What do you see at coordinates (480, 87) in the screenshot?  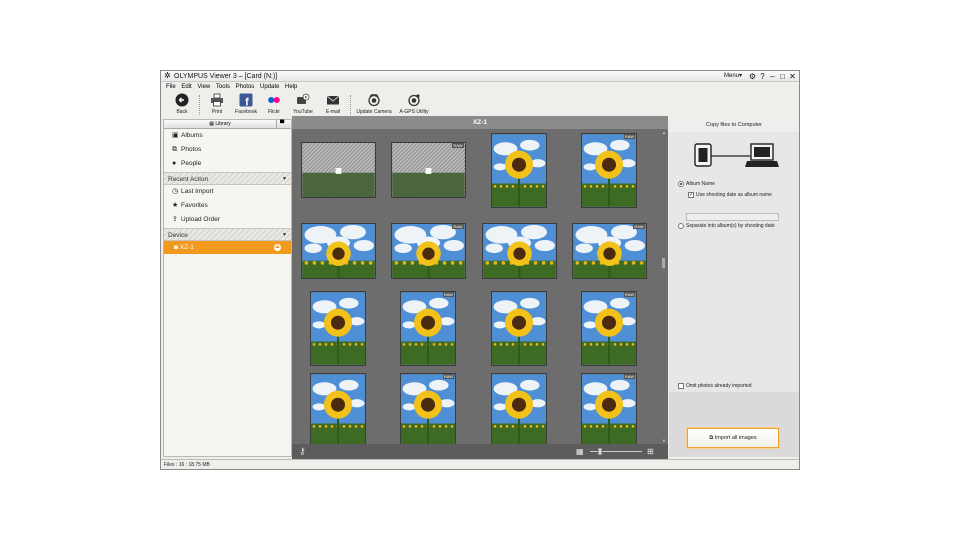 I see `menu-bar: File Edit View Tools Photos Update Help` at bounding box center [480, 87].